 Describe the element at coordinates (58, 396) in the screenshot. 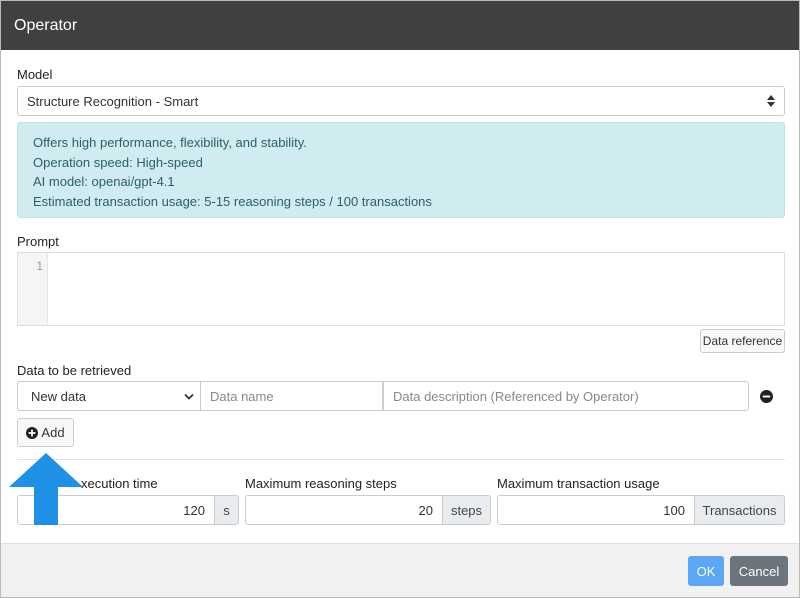

I see `data-type-value: New data` at that location.